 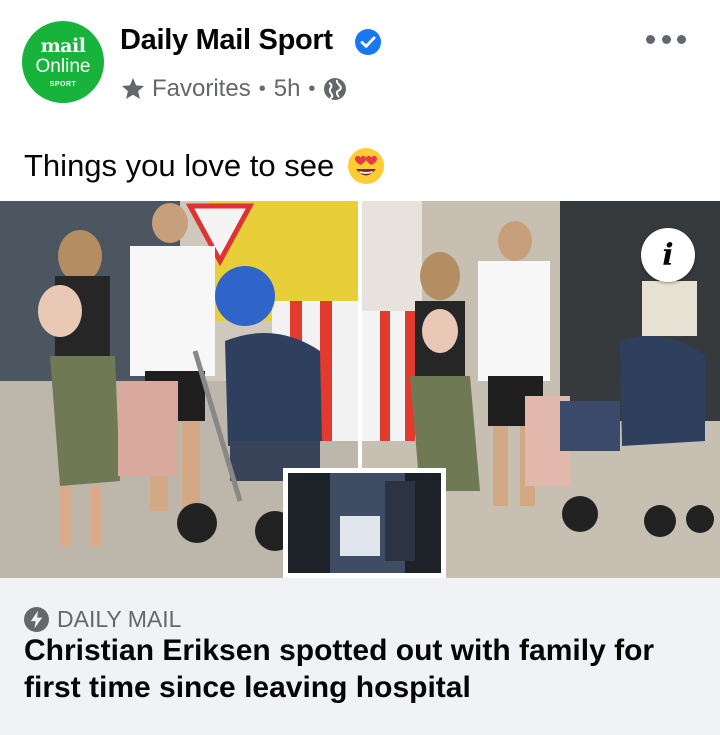 I want to click on post-meta: Favorites • 5h •, so click(x=233, y=89).